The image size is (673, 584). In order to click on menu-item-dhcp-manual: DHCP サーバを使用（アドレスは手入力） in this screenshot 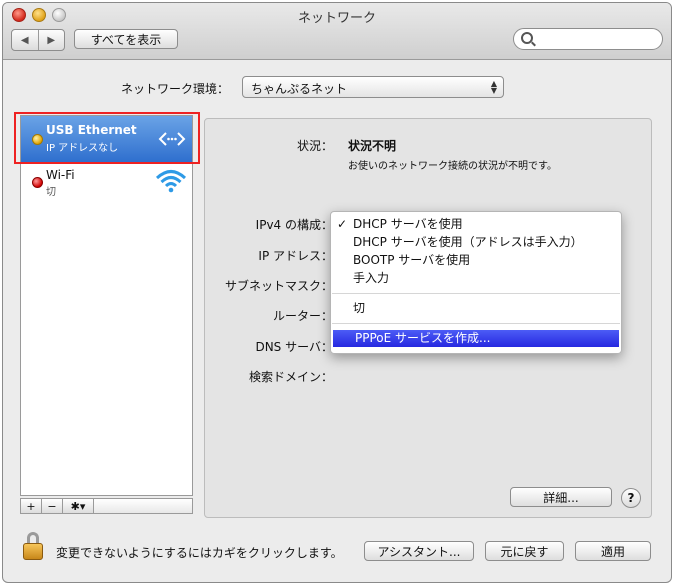, I will do `click(476, 242)`.